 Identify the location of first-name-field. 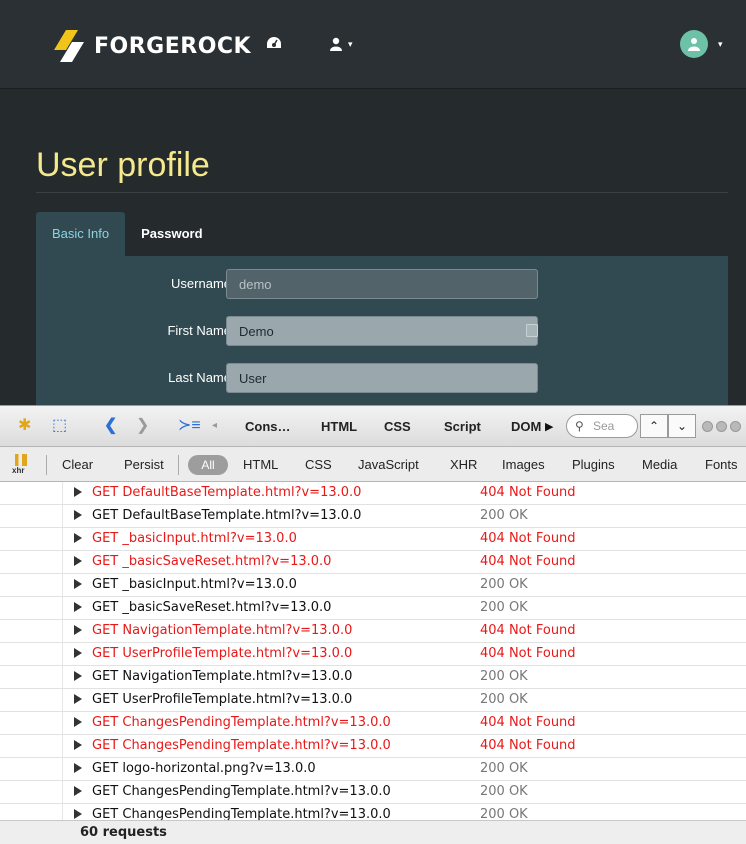
(382, 331).